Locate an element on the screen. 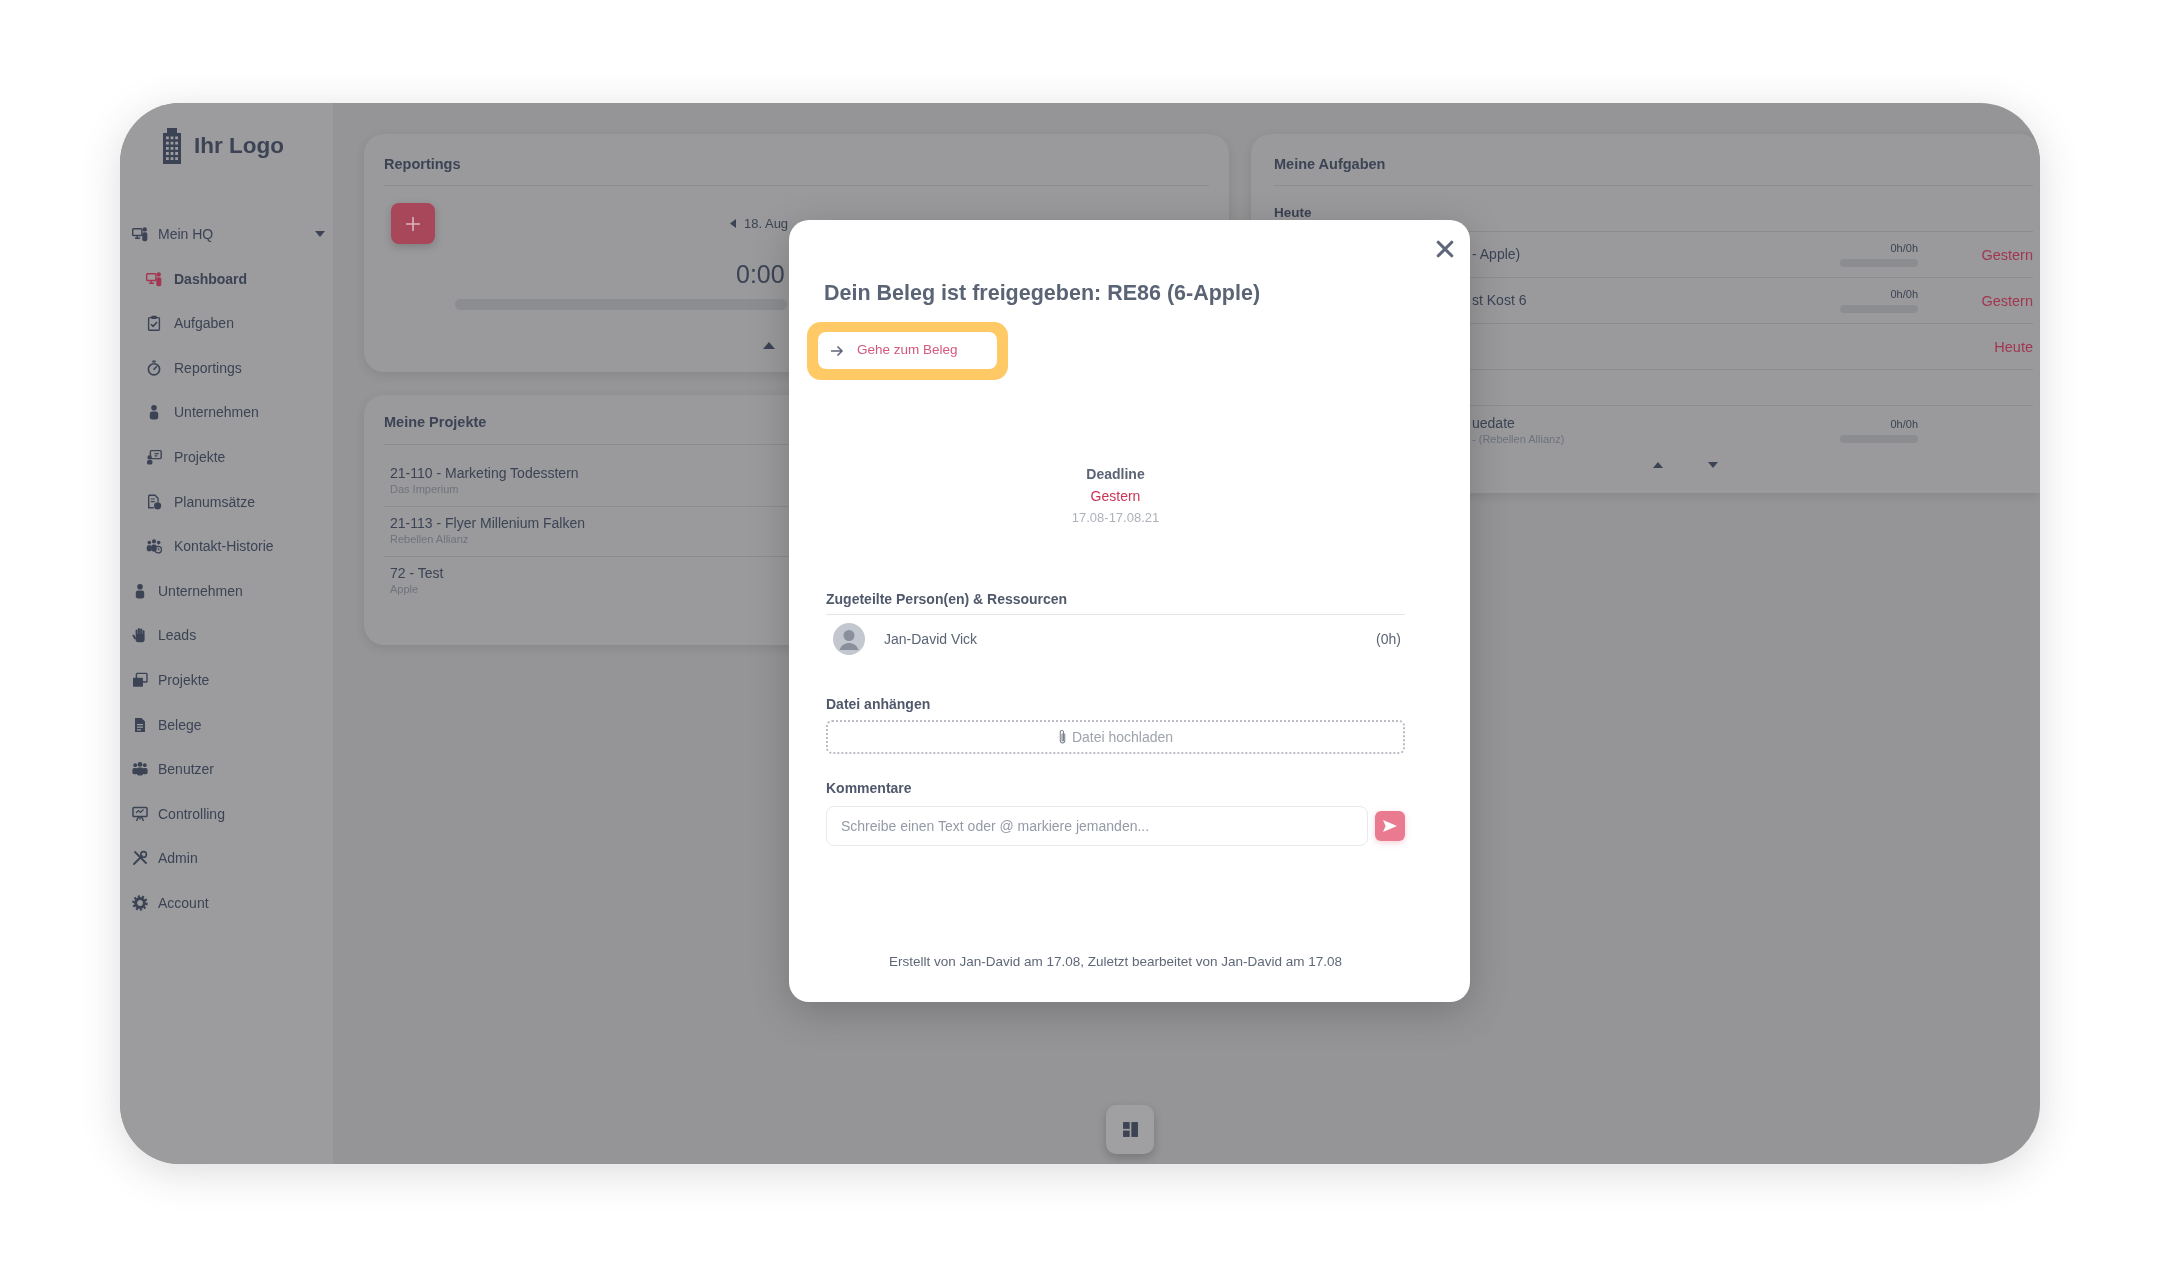 The height and width of the screenshot is (1270, 2160). project-title: 72 - Test is located at coordinates (417, 573).